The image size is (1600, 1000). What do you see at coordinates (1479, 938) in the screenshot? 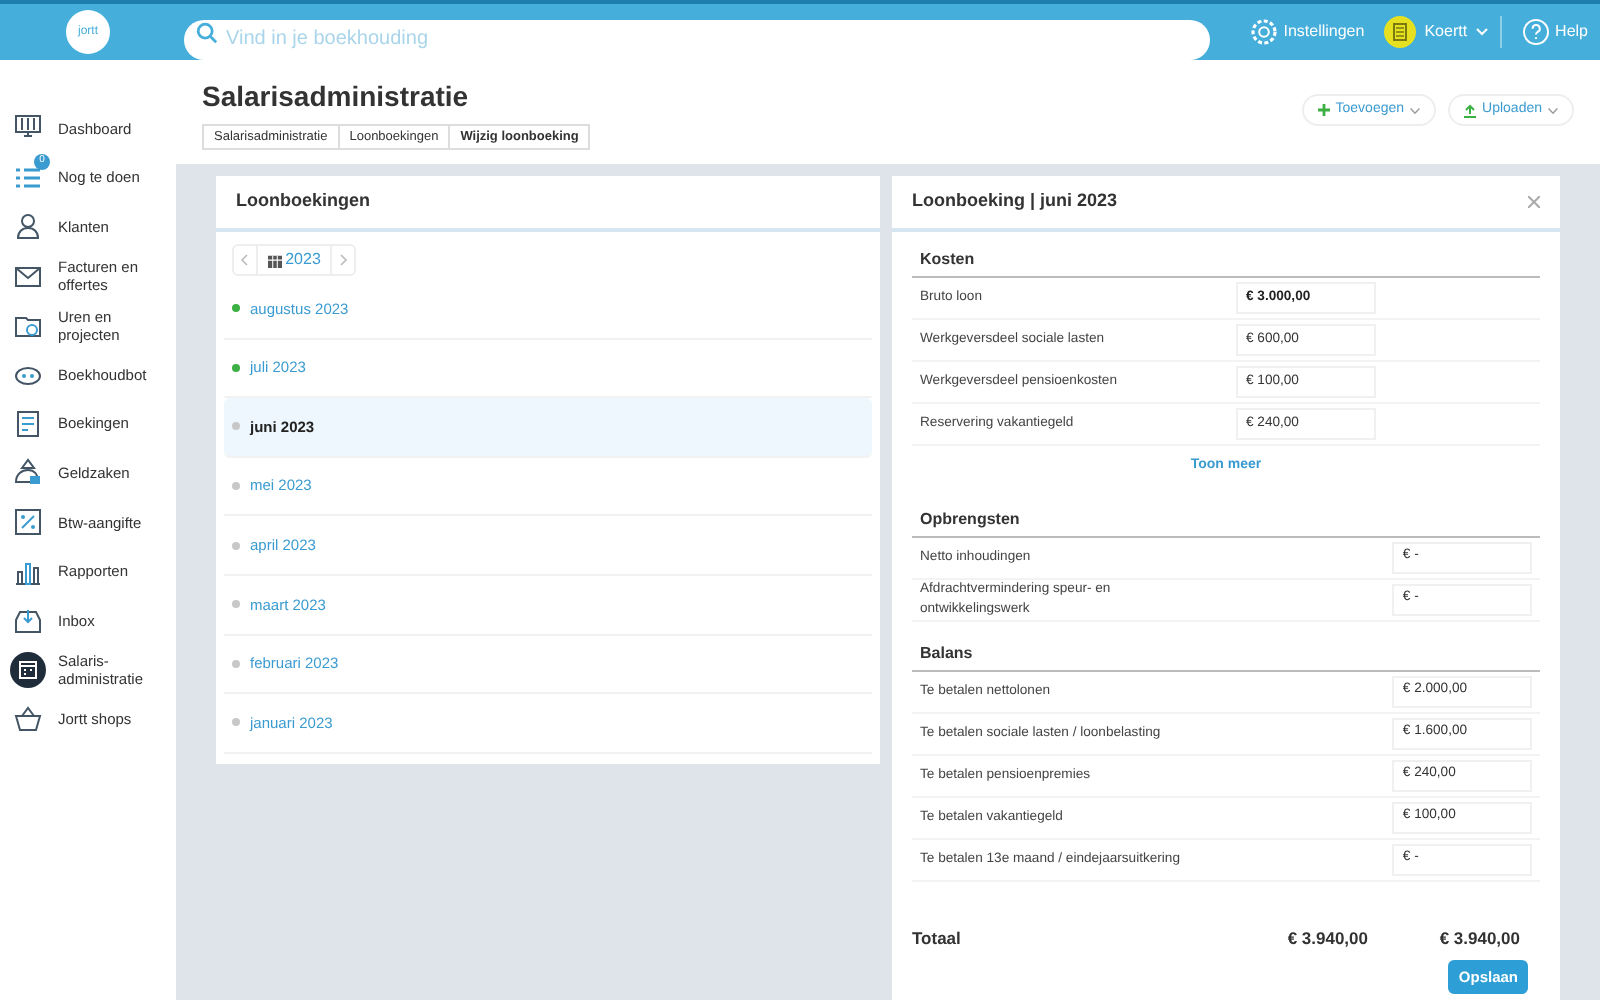
I see `total-credit: € 3.940,00` at bounding box center [1479, 938].